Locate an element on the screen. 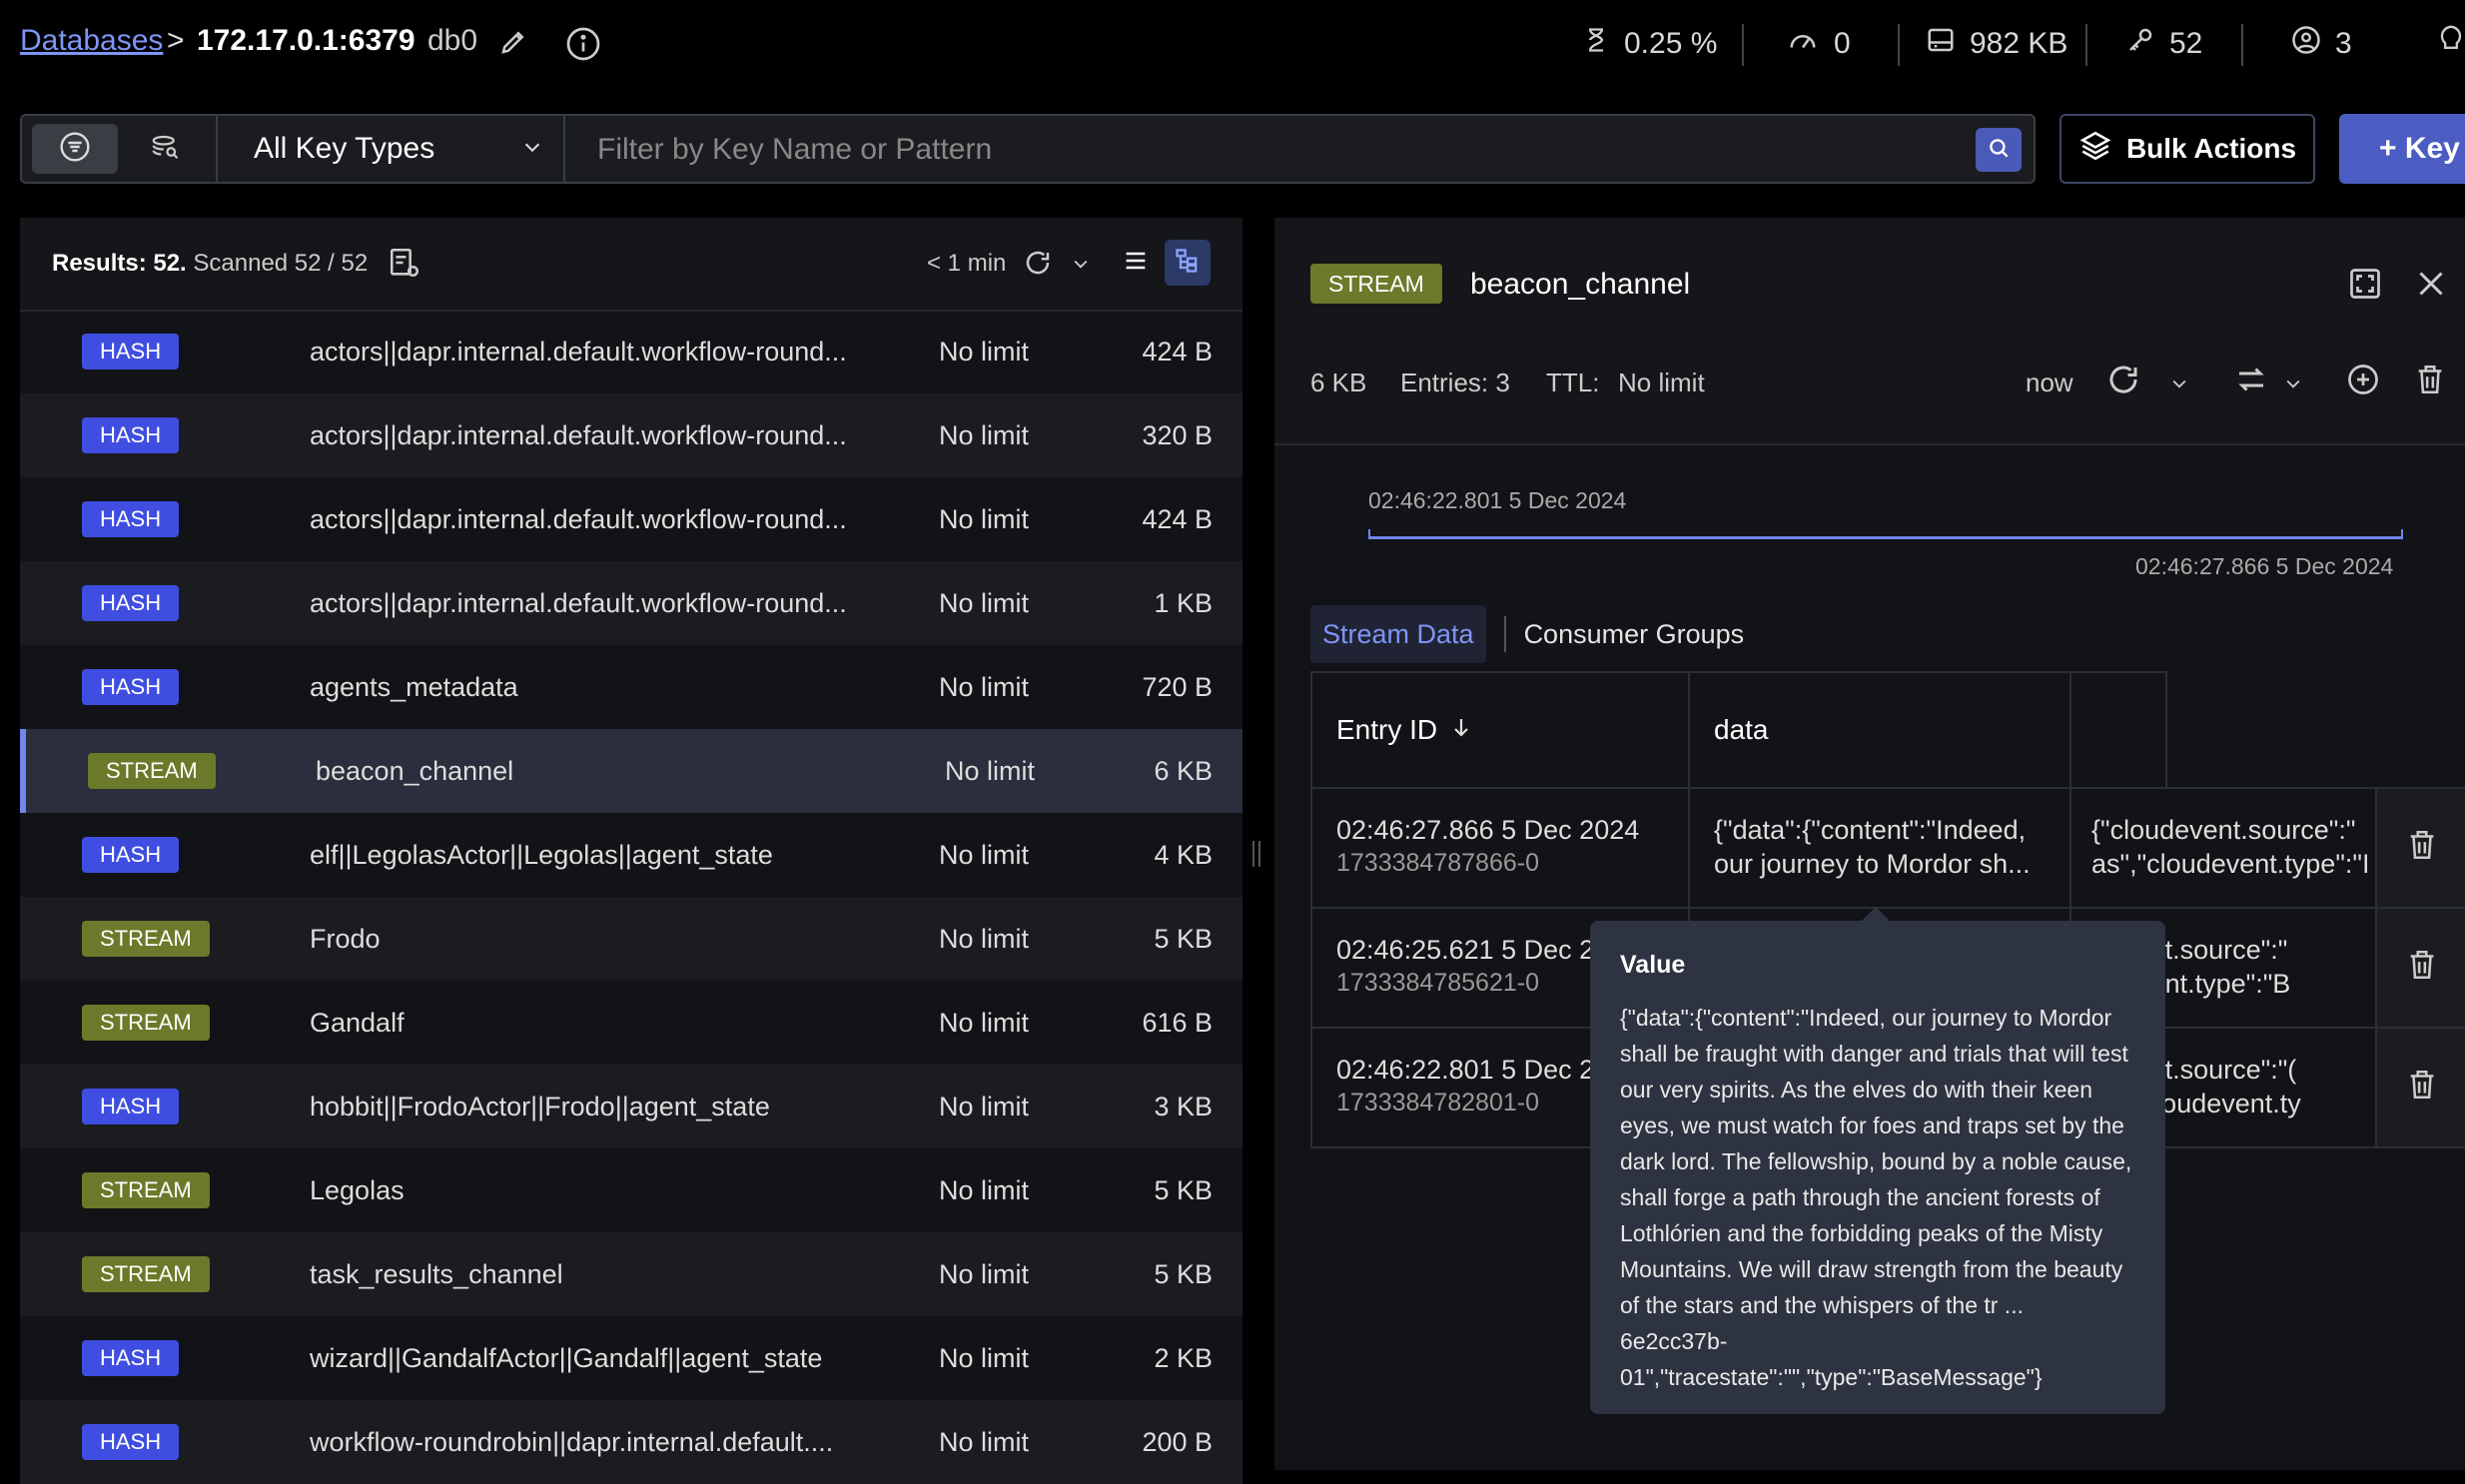 The width and height of the screenshot is (2465, 1484). search-button is located at coordinates (1999, 150).